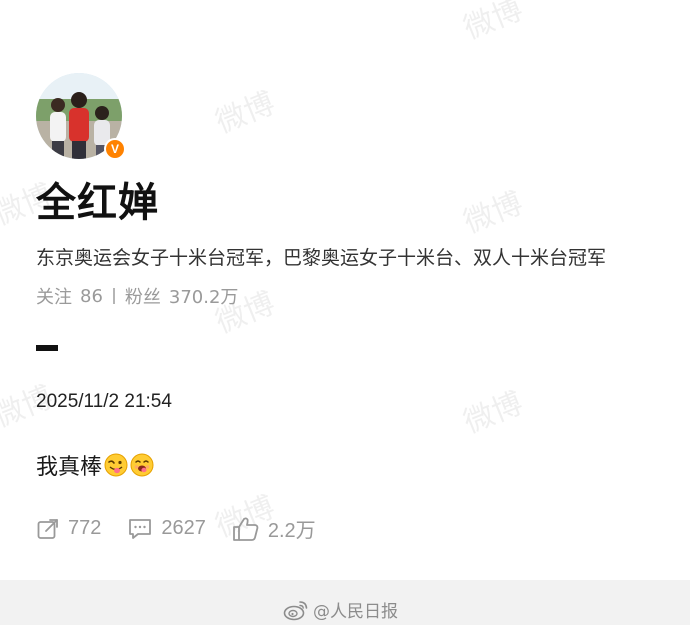  I want to click on comment-icon, so click(140, 528).